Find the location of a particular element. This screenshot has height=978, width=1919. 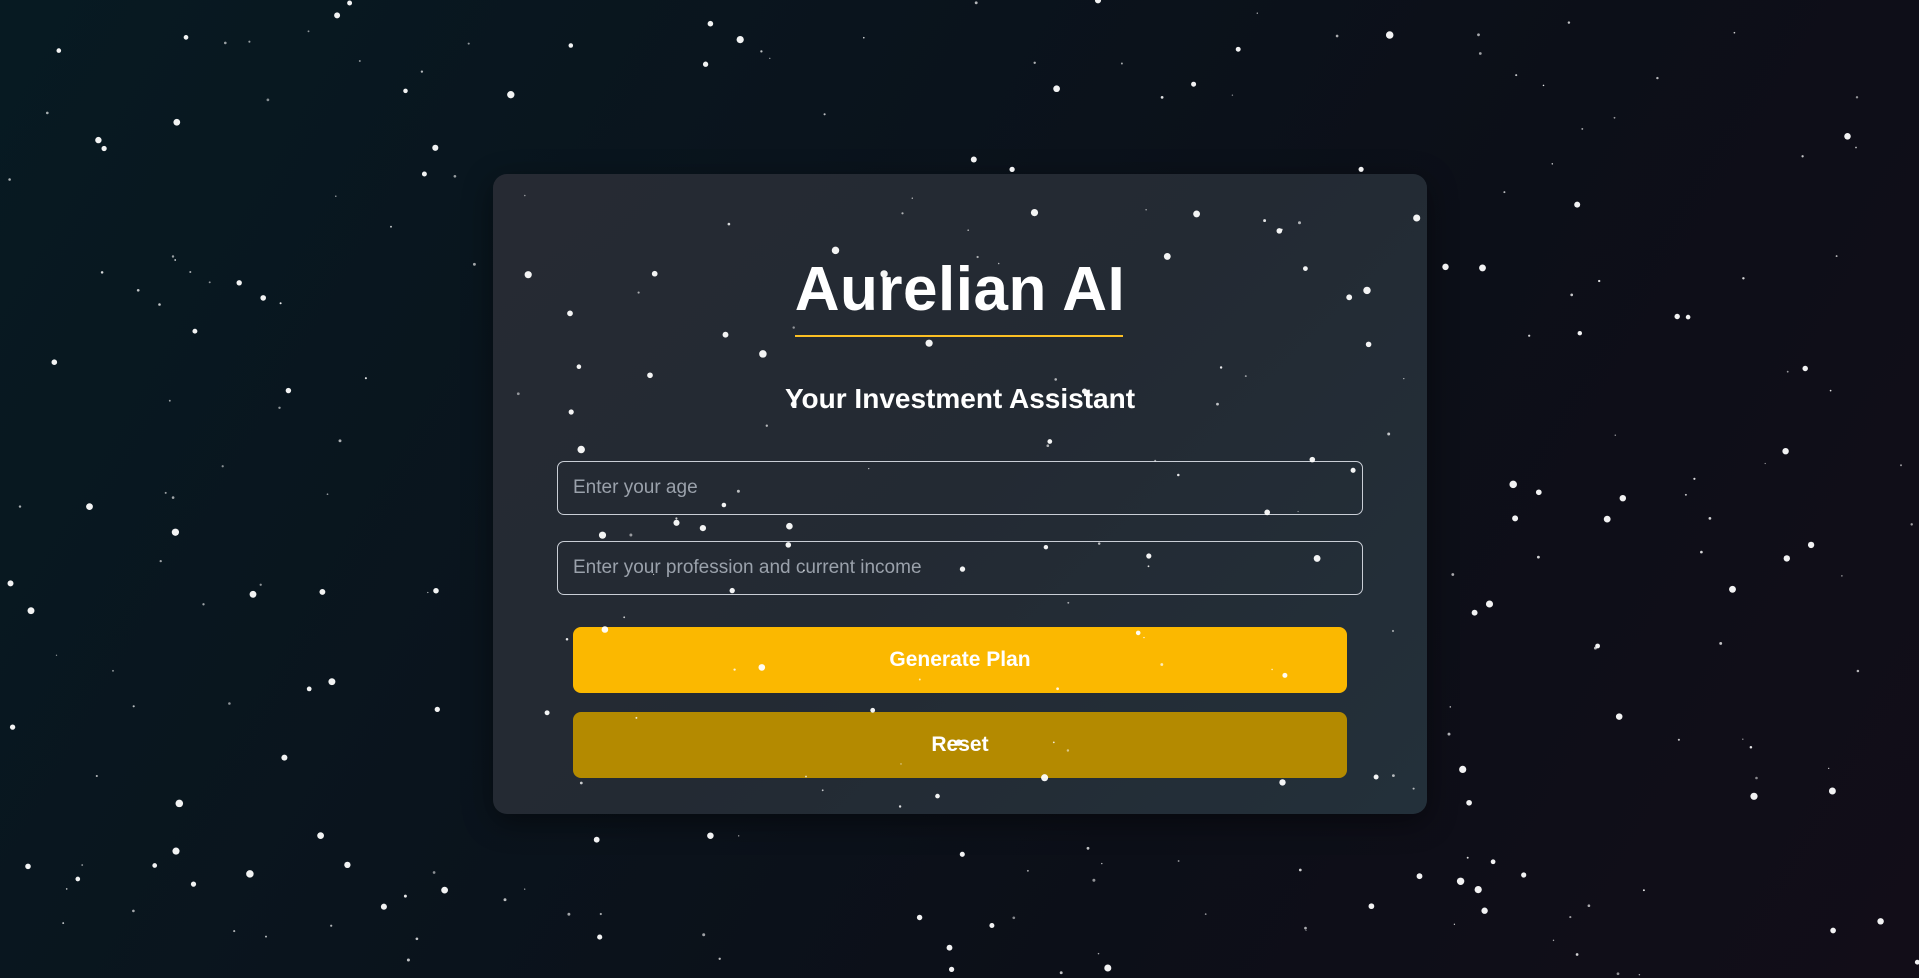

generate-plan-button: Generate Plan is located at coordinates (960, 660).